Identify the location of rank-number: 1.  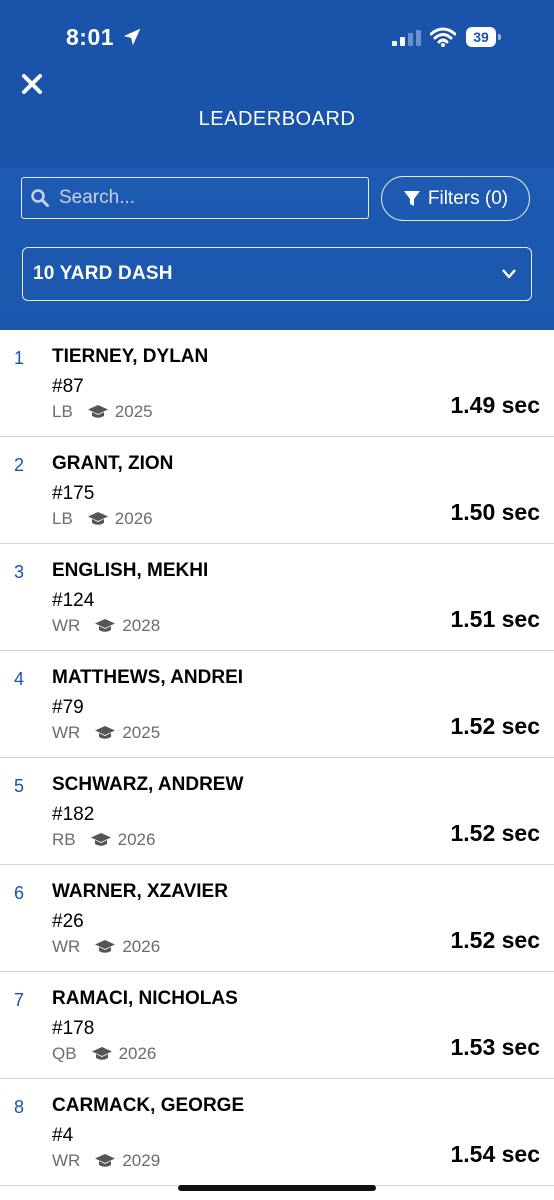
(19, 358).